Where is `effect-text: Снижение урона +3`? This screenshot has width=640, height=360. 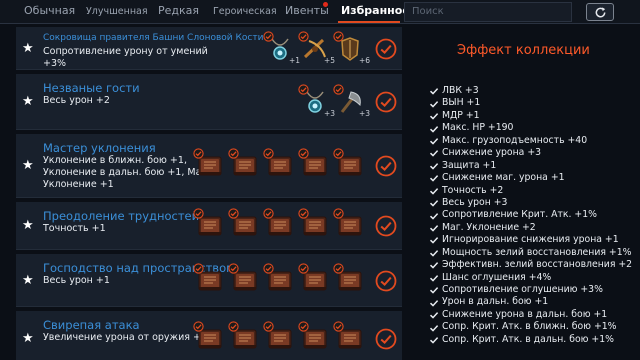 effect-text: Снижение урона +3 is located at coordinates (492, 153).